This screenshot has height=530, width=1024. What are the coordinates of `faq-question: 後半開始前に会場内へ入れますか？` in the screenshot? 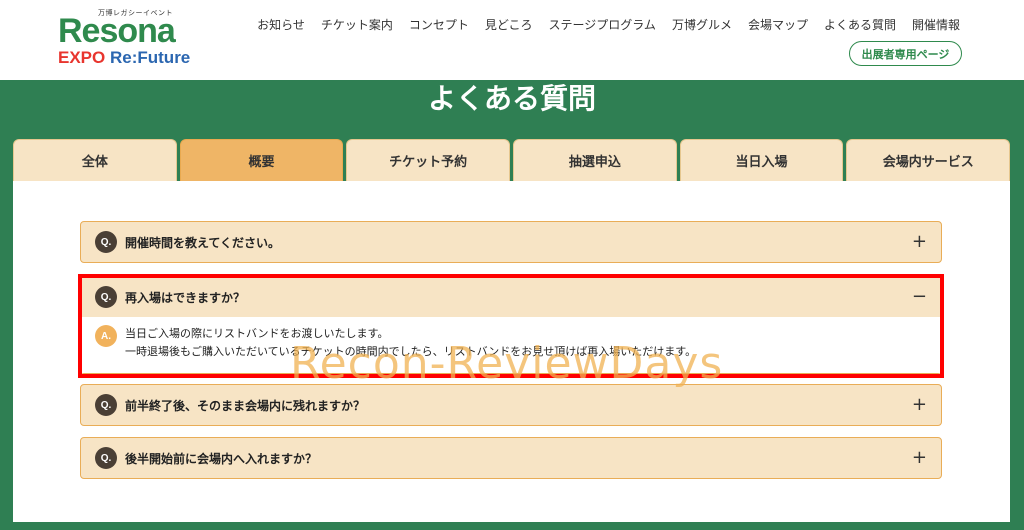 It's located at (221, 458).